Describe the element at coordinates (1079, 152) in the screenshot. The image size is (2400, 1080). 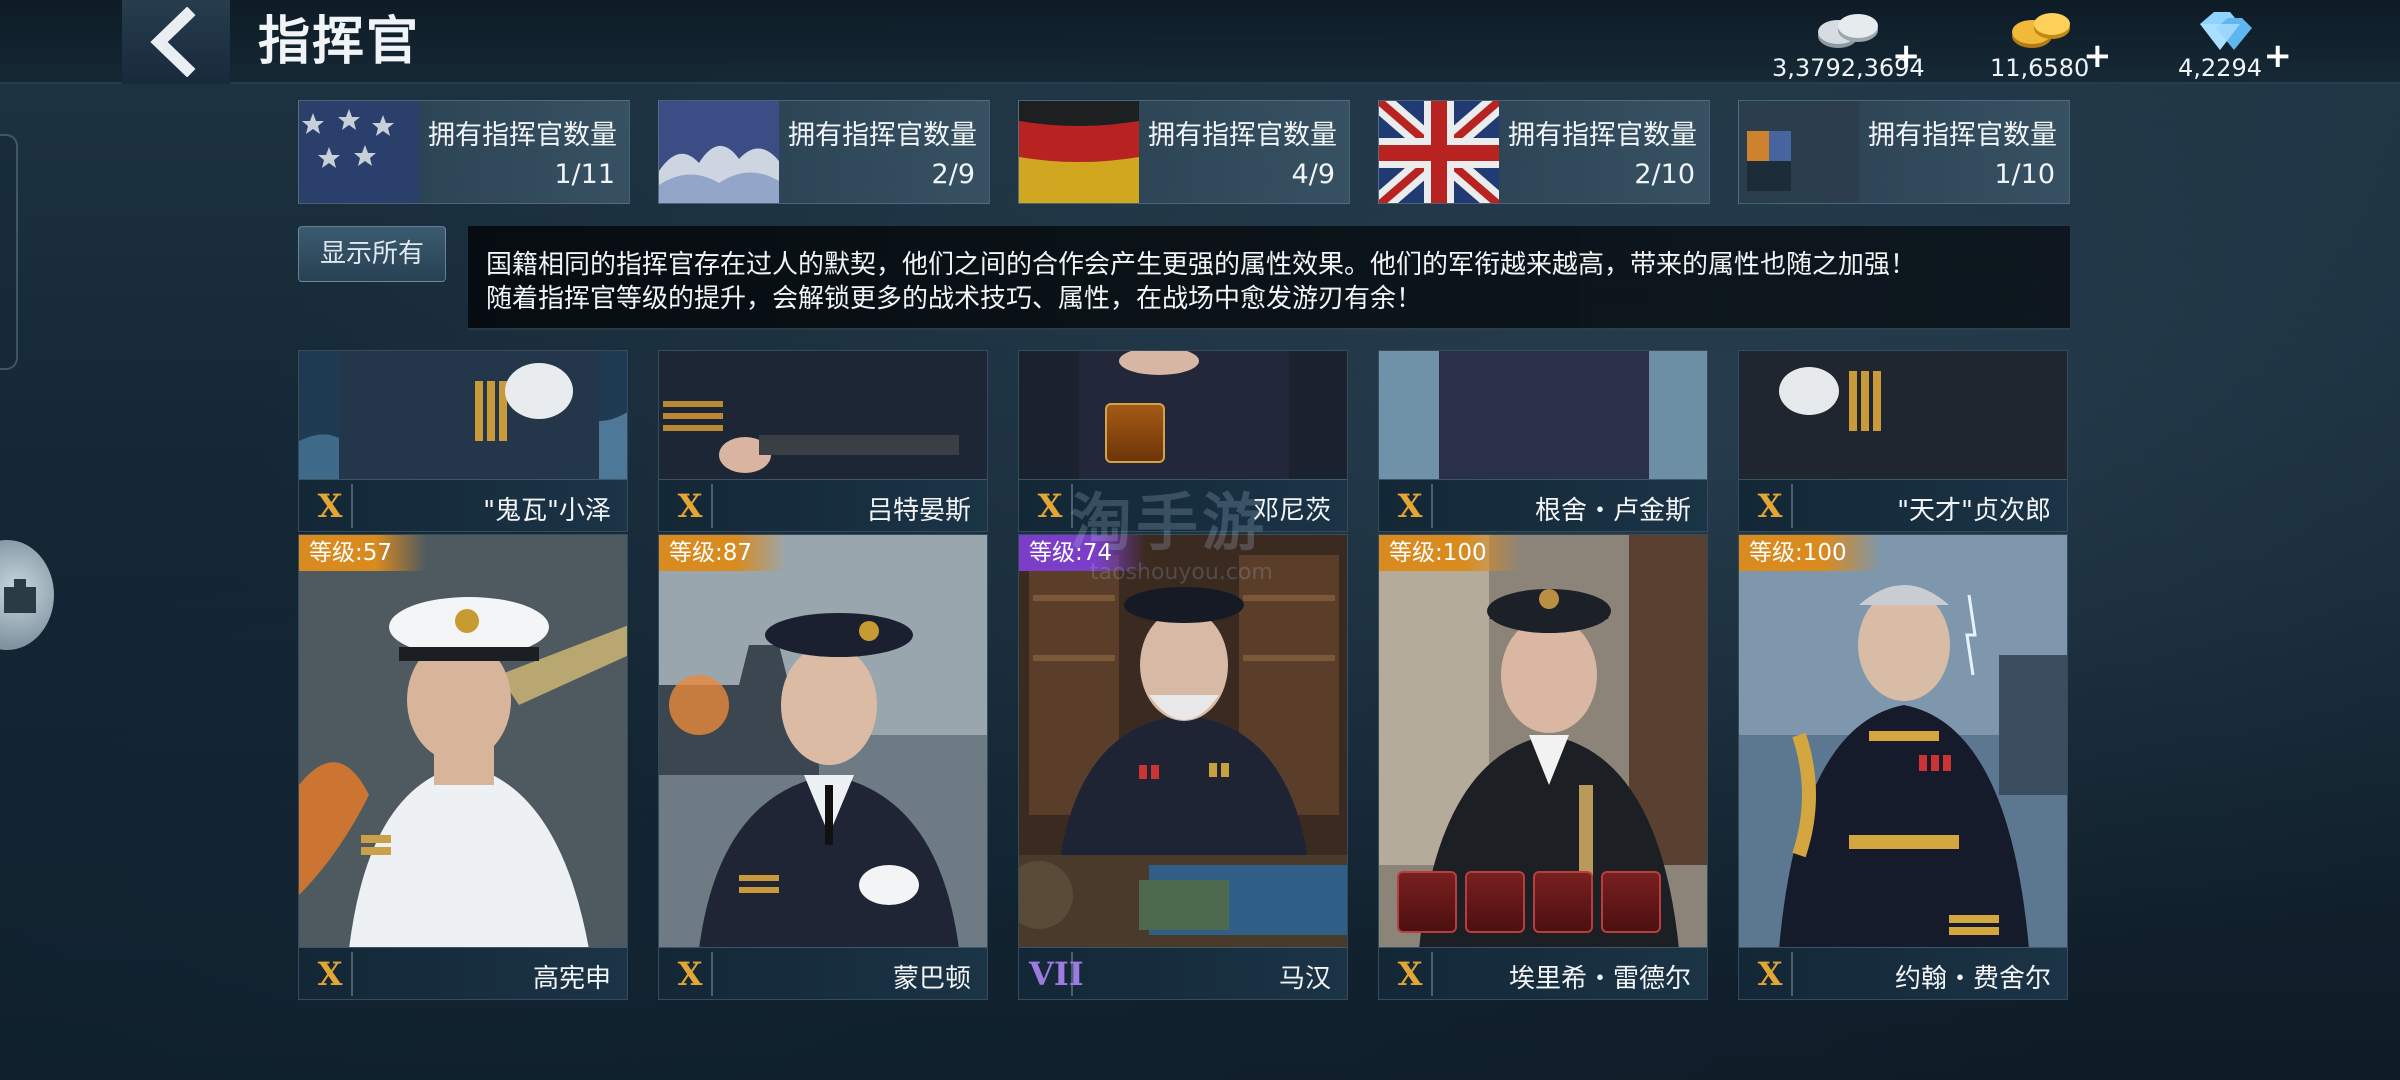
I see `germany-flag-icon` at that location.